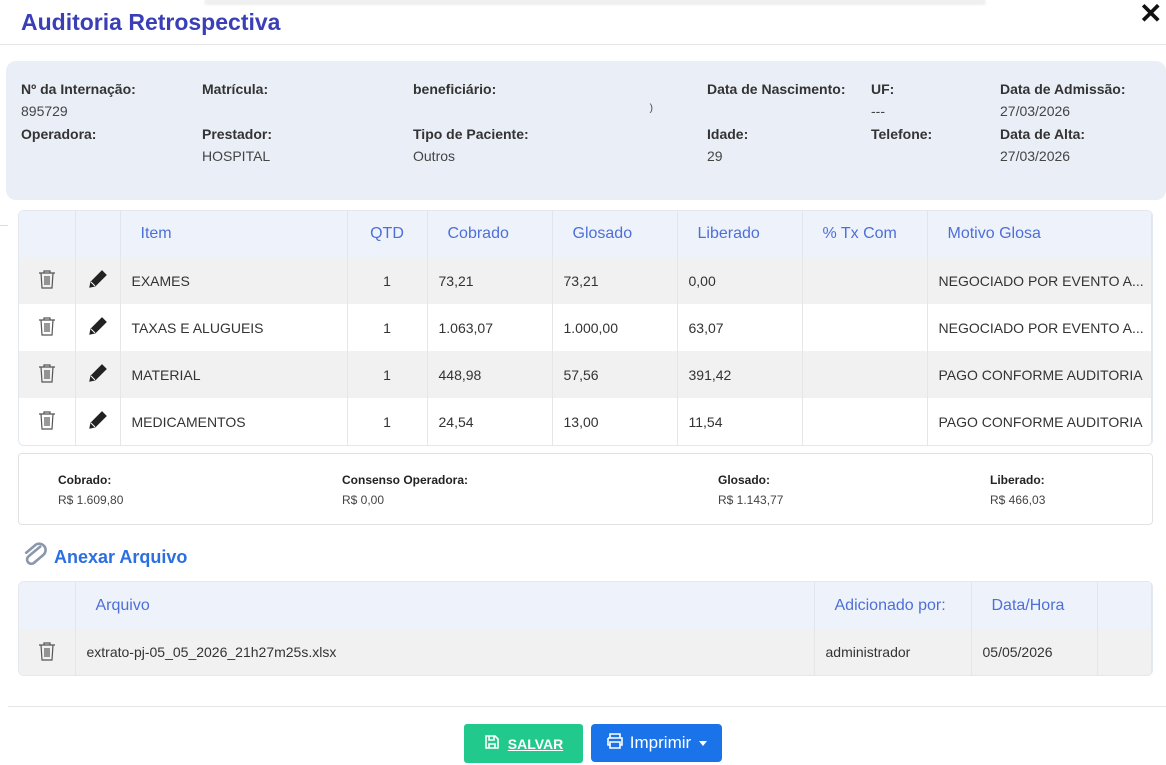  What do you see at coordinates (744, 480) in the screenshot?
I see `total-glosado-label: Glosado:` at bounding box center [744, 480].